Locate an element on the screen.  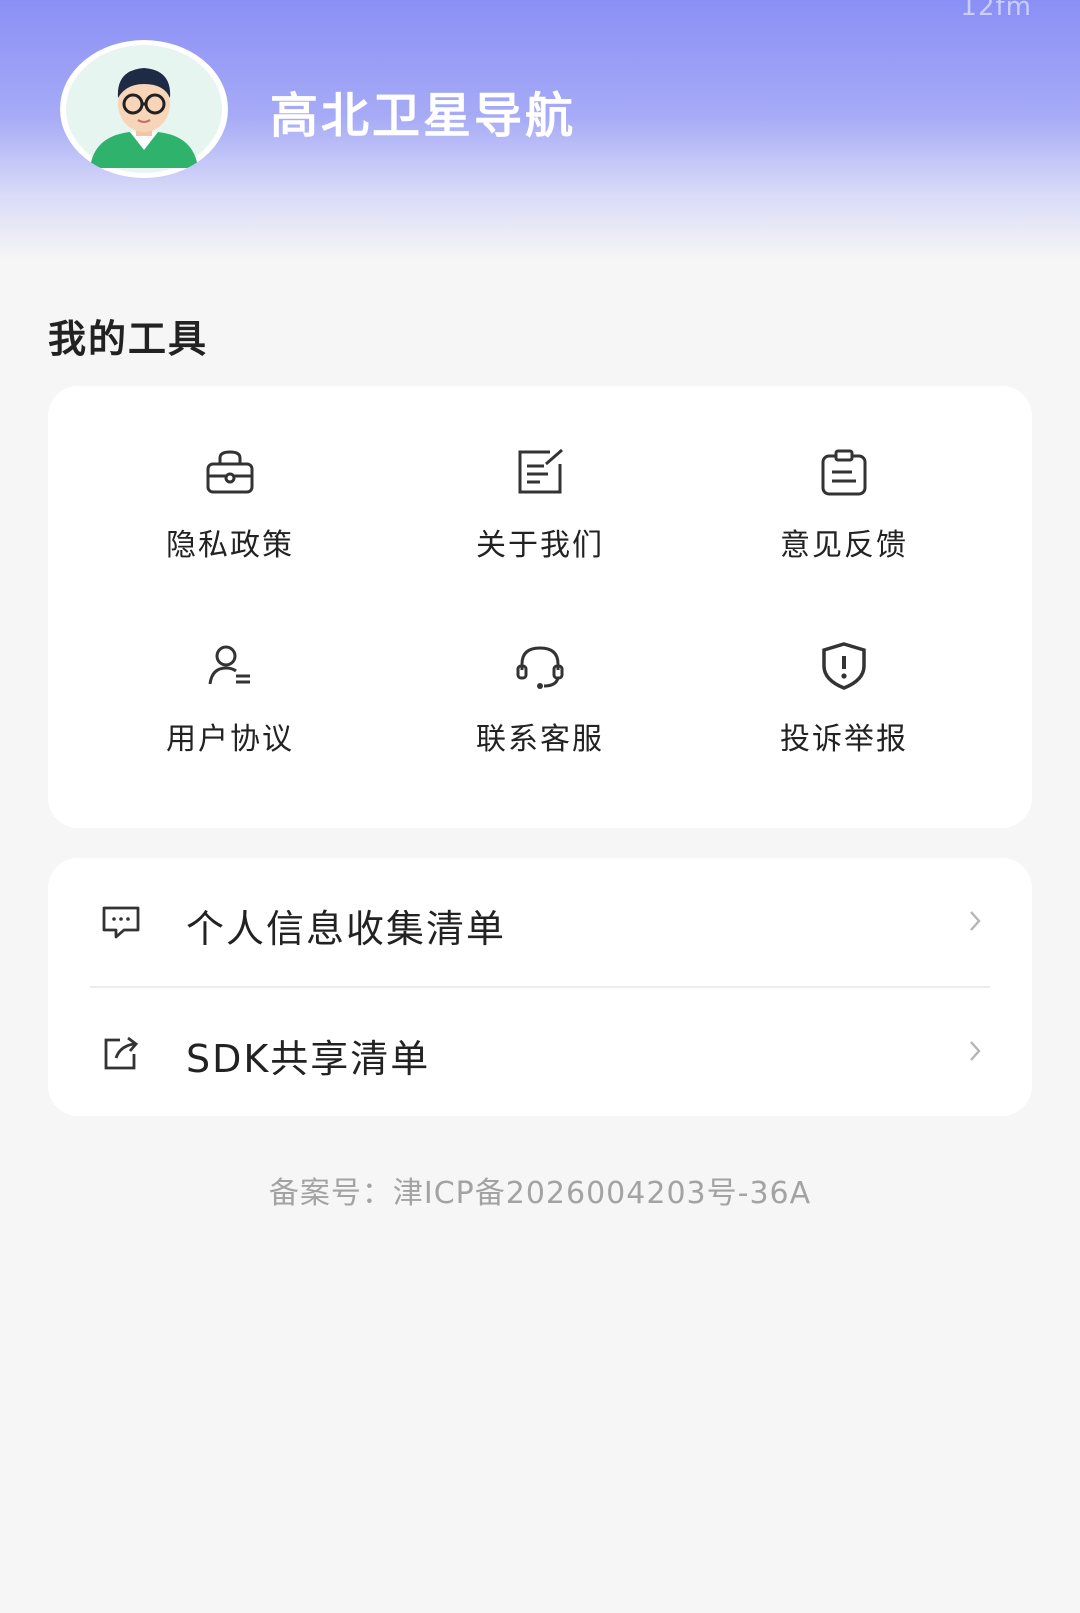
tool-contact-service: 联系客服 is located at coordinates (540, 711).